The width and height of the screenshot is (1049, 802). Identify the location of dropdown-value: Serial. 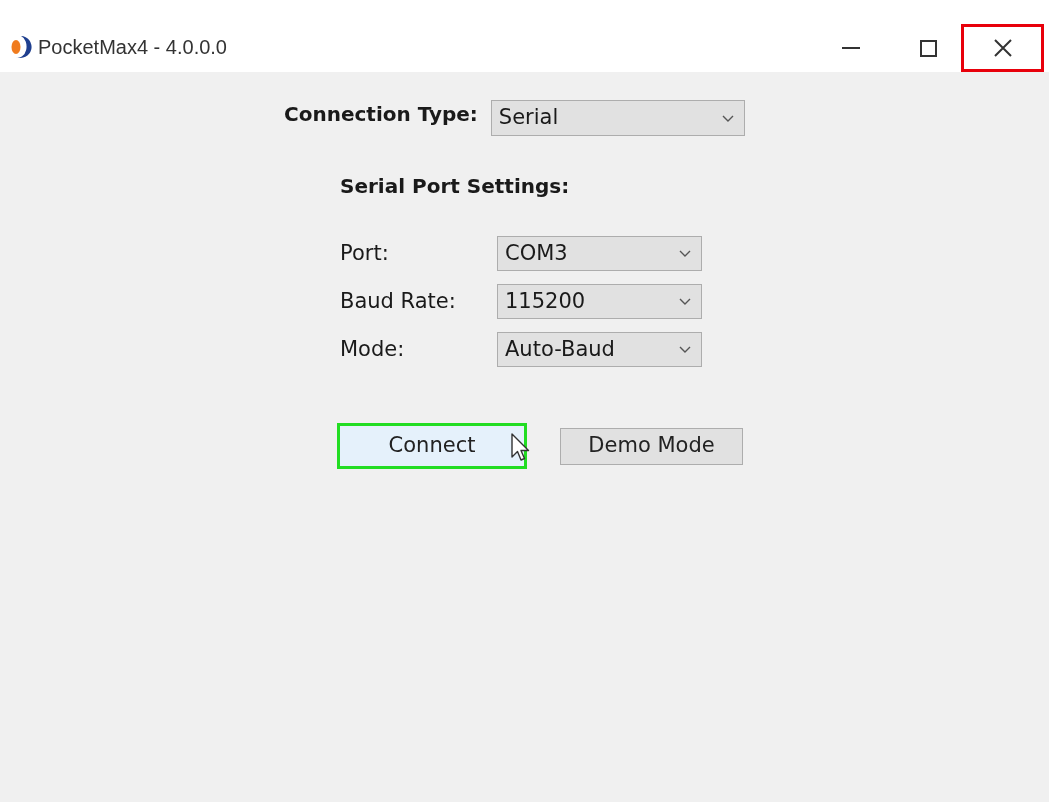
(528, 118).